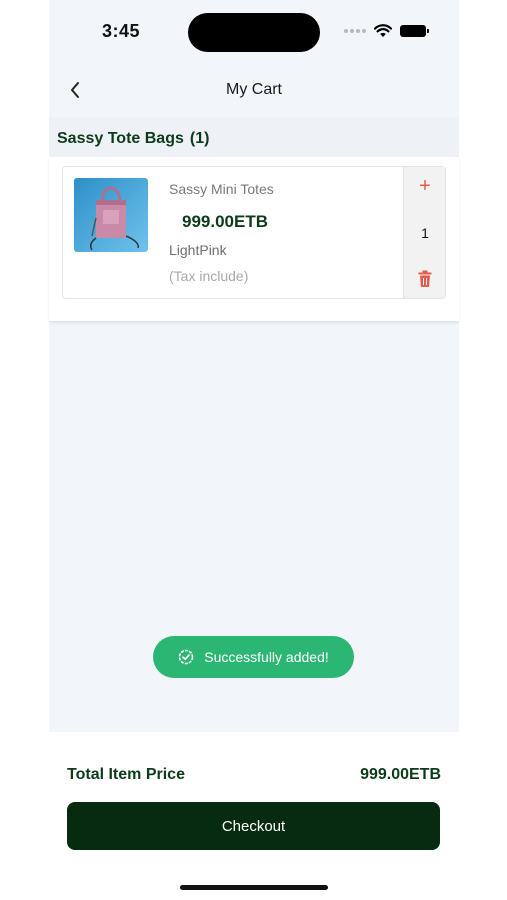 The width and height of the screenshot is (507, 900). I want to click on status-time: 3:45, so click(121, 31).